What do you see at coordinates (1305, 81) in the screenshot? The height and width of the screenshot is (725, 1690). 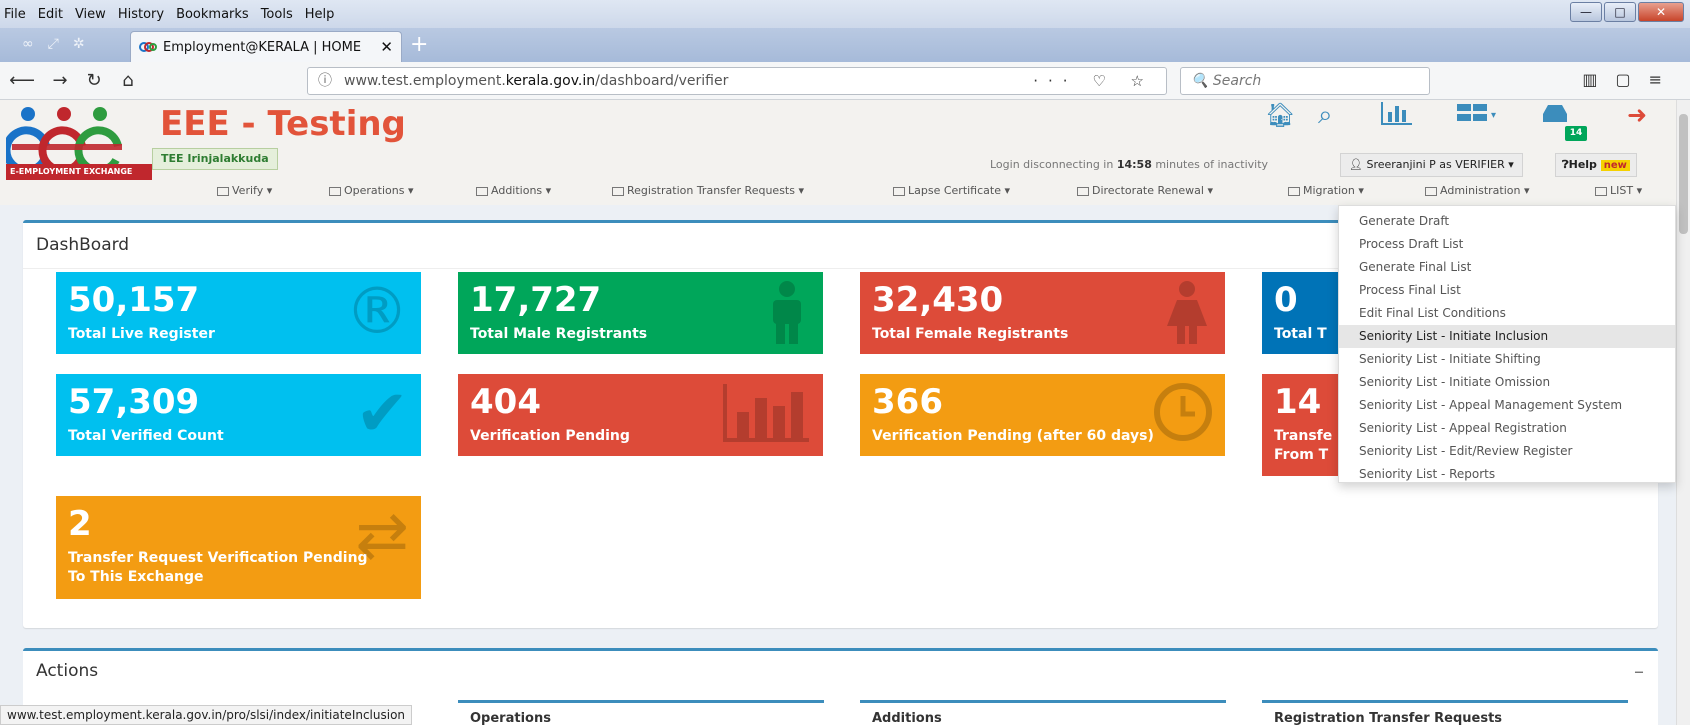 I see `search-input: 🔍 Search` at bounding box center [1305, 81].